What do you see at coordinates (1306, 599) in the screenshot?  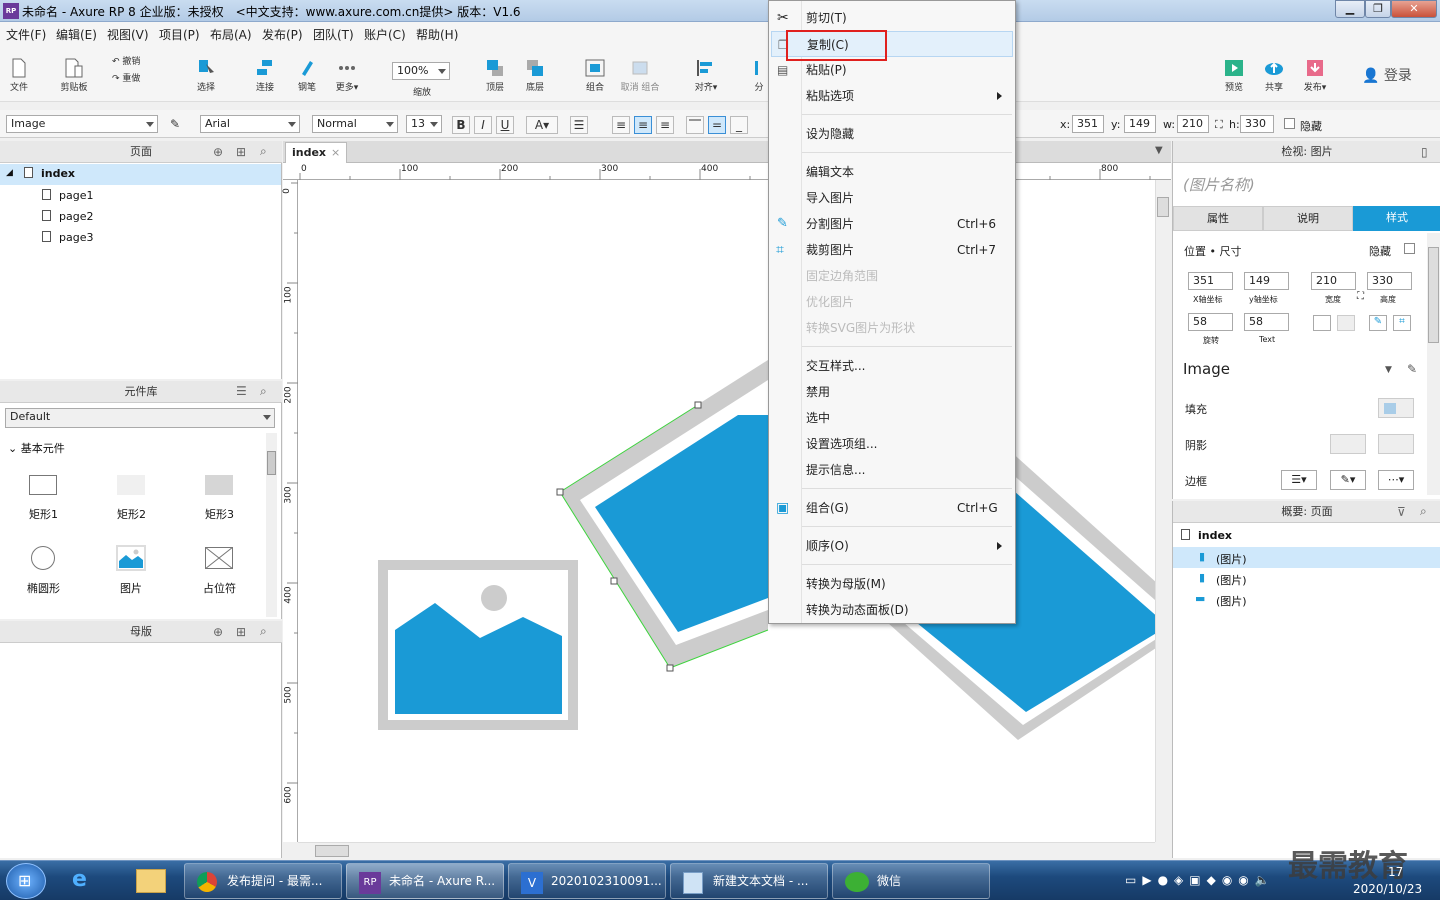 I see `outline-item-3: ▬ (图片)` at bounding box center [1306, 599].